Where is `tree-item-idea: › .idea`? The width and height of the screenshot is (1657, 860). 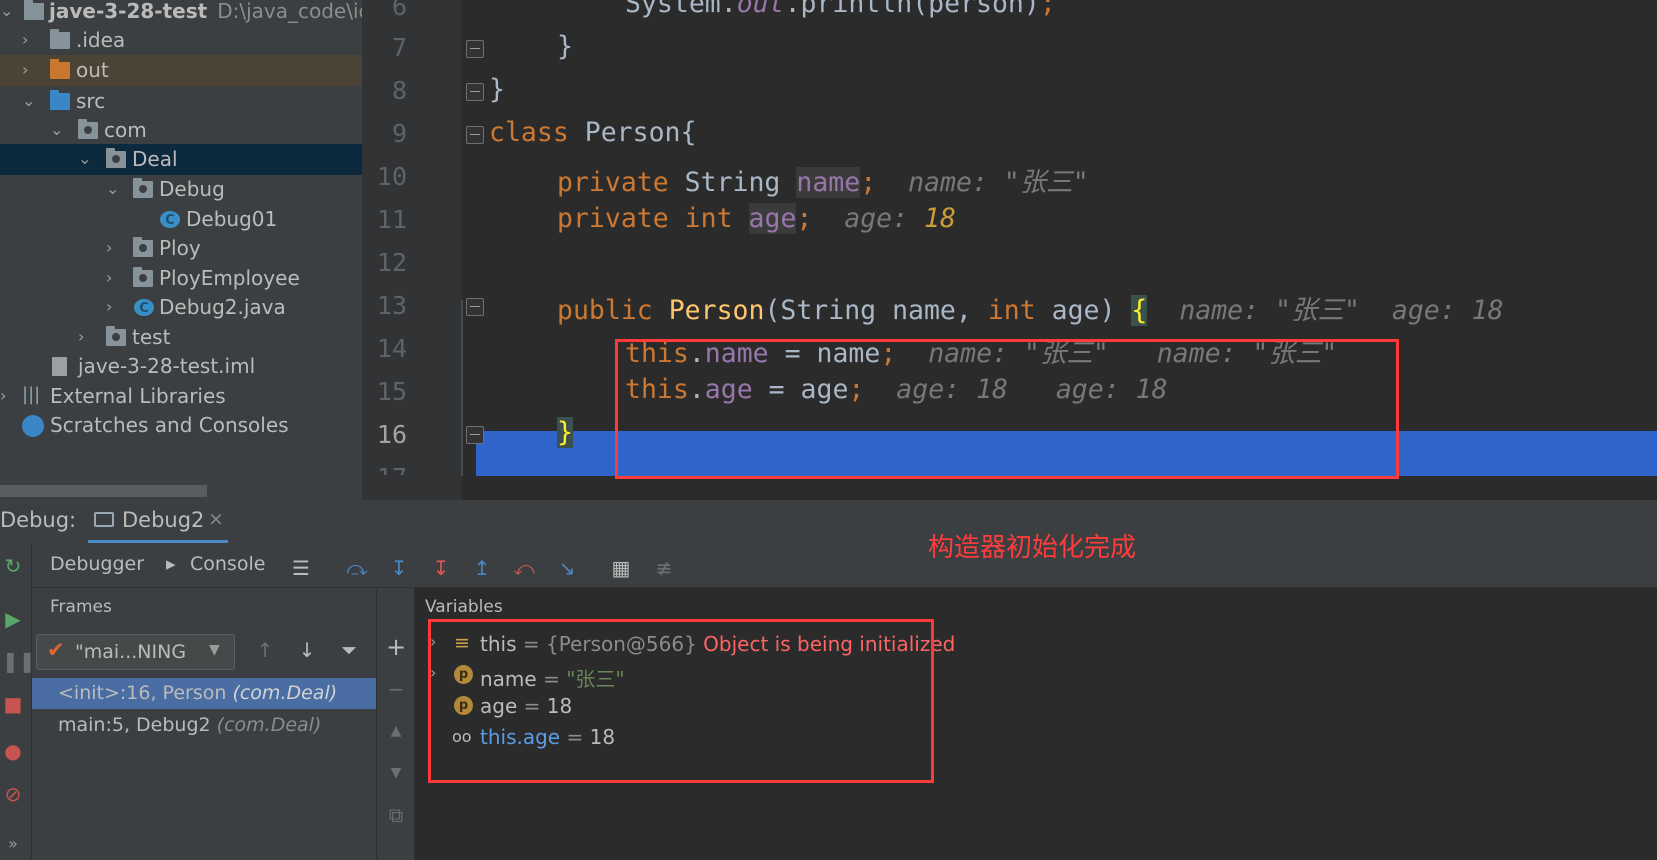 tree-item-idea: › .idea is located at coordinates (181, 40).